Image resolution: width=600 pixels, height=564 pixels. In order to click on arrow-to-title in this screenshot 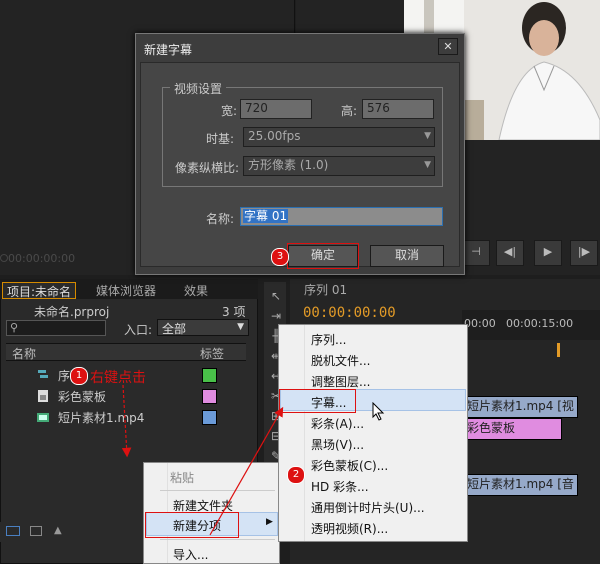, I will do `click(246, 471)`.